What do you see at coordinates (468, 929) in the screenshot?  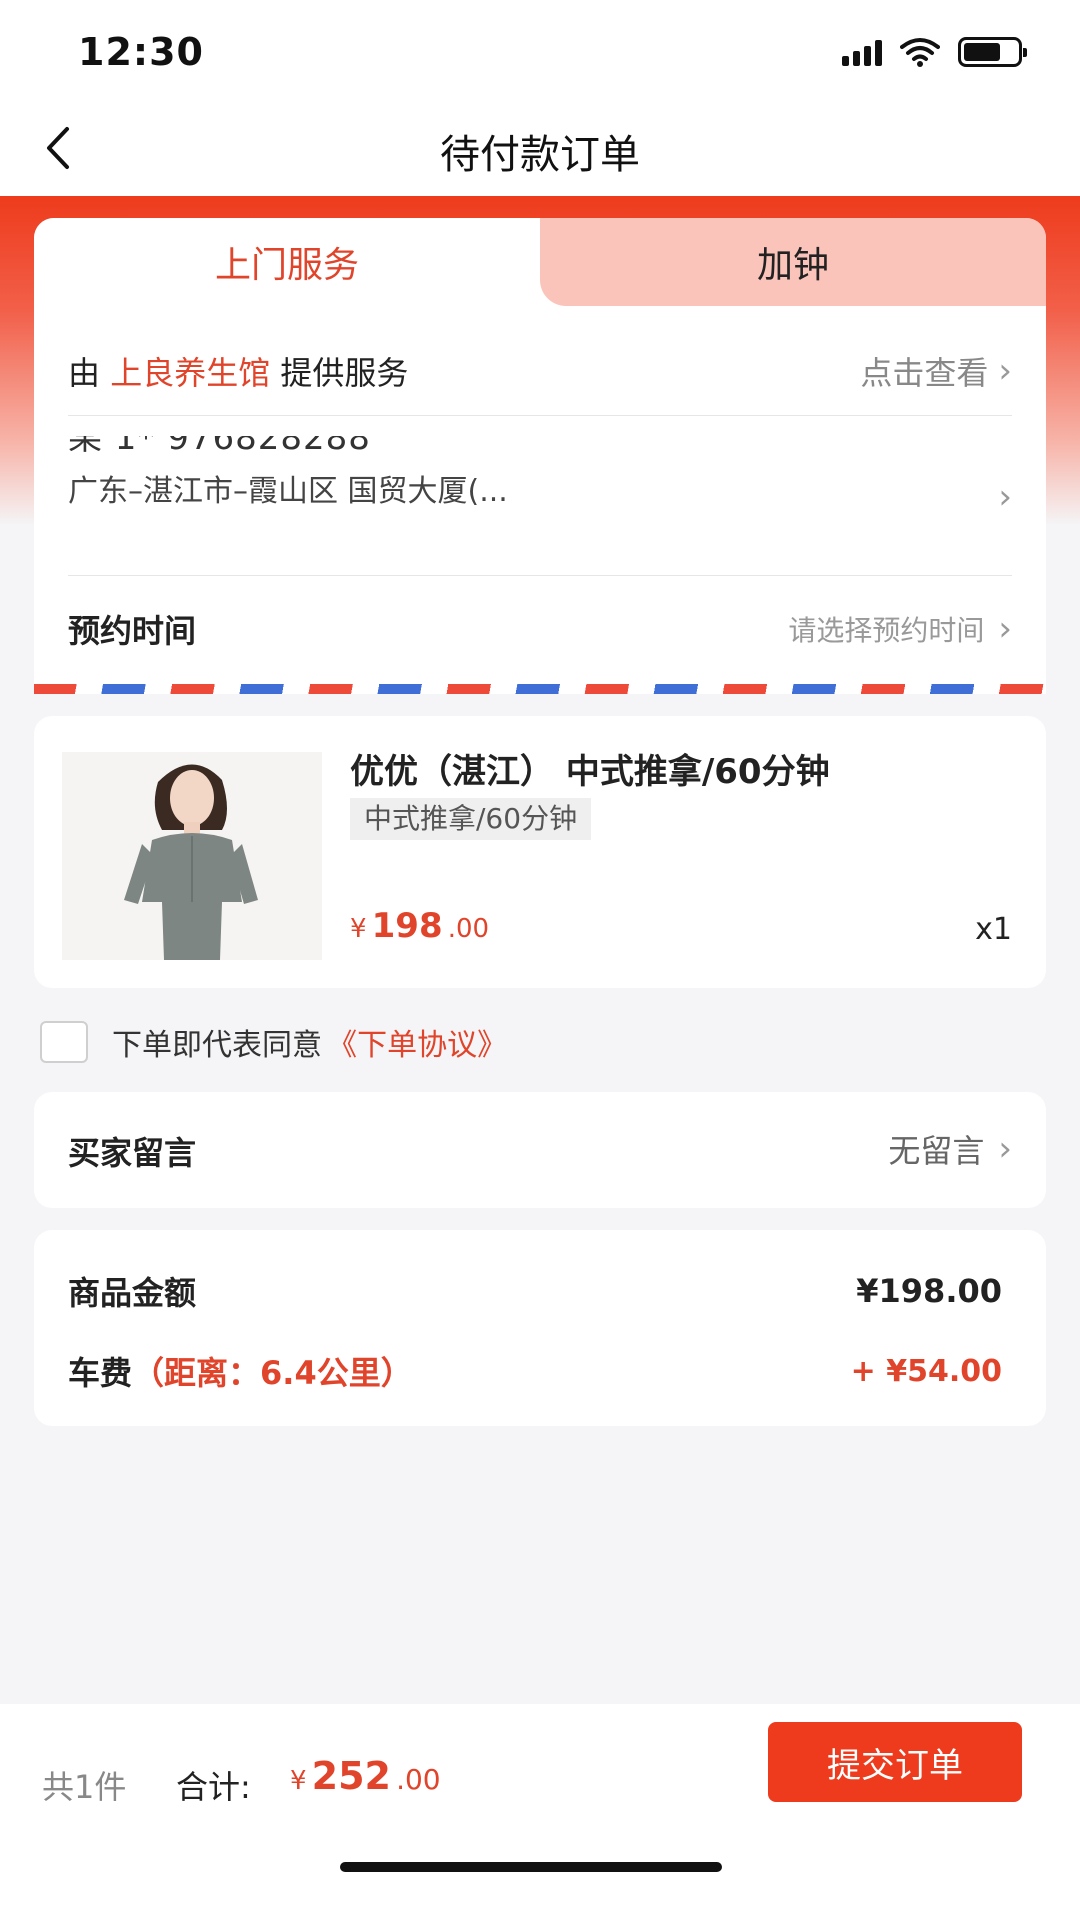 I see `price-decimal: .00` at bounding box center [468, 929].